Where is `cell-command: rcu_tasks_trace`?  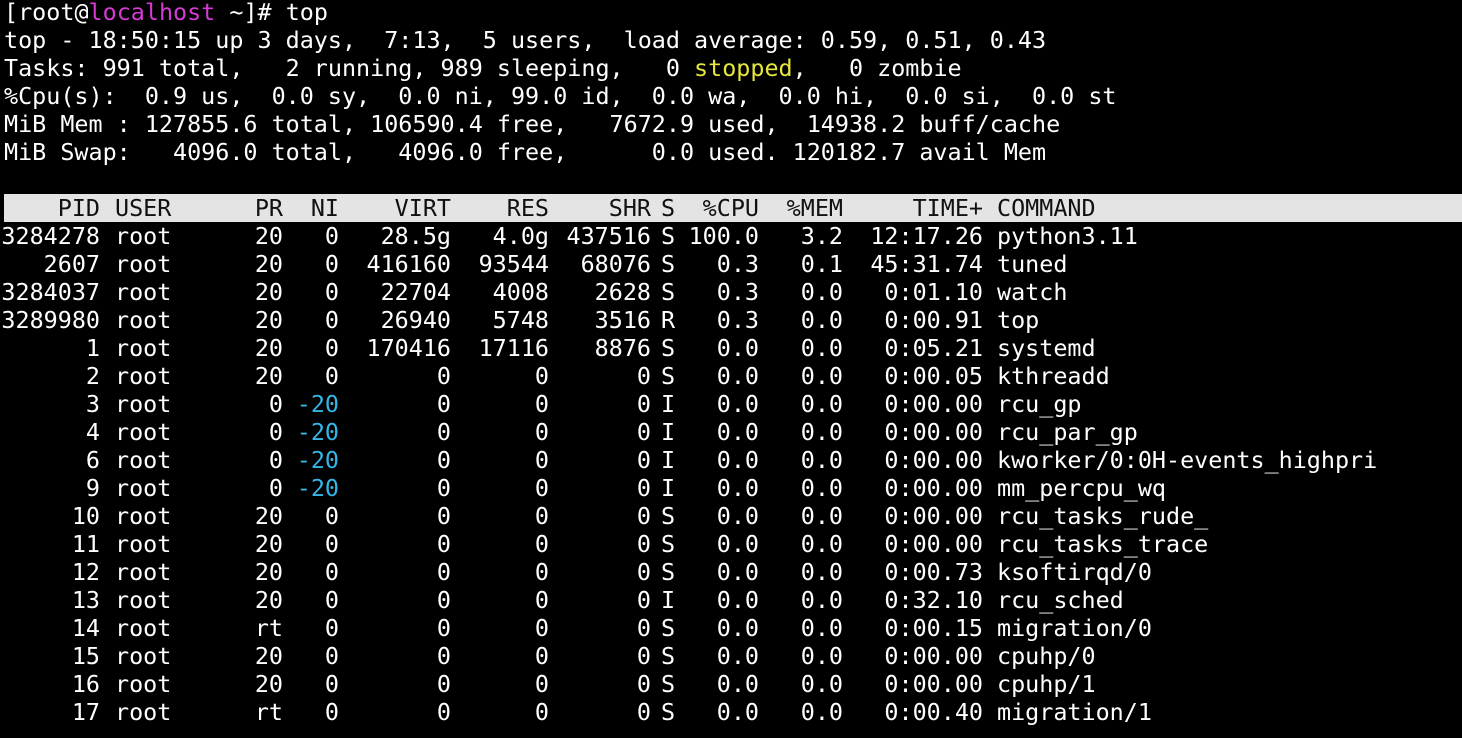 cell-command: rcu_tasks_trace is located at coordinates (1103, 544).